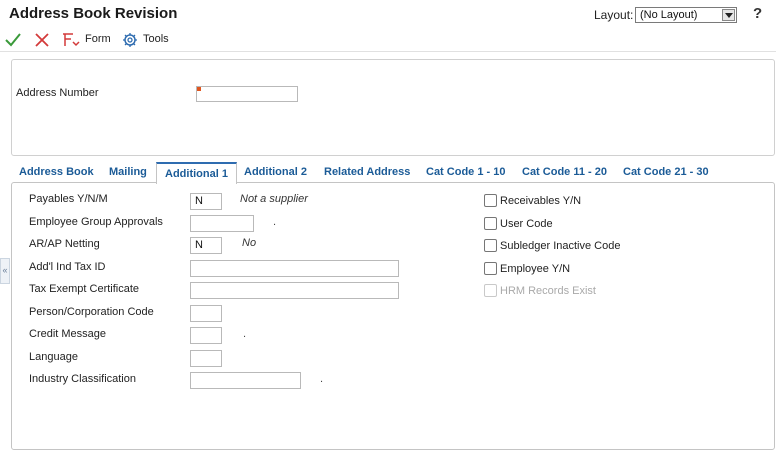 This screenshot has height=452, width=776. I want to click on credit-message-label: Credit Message, so click(68, 334).